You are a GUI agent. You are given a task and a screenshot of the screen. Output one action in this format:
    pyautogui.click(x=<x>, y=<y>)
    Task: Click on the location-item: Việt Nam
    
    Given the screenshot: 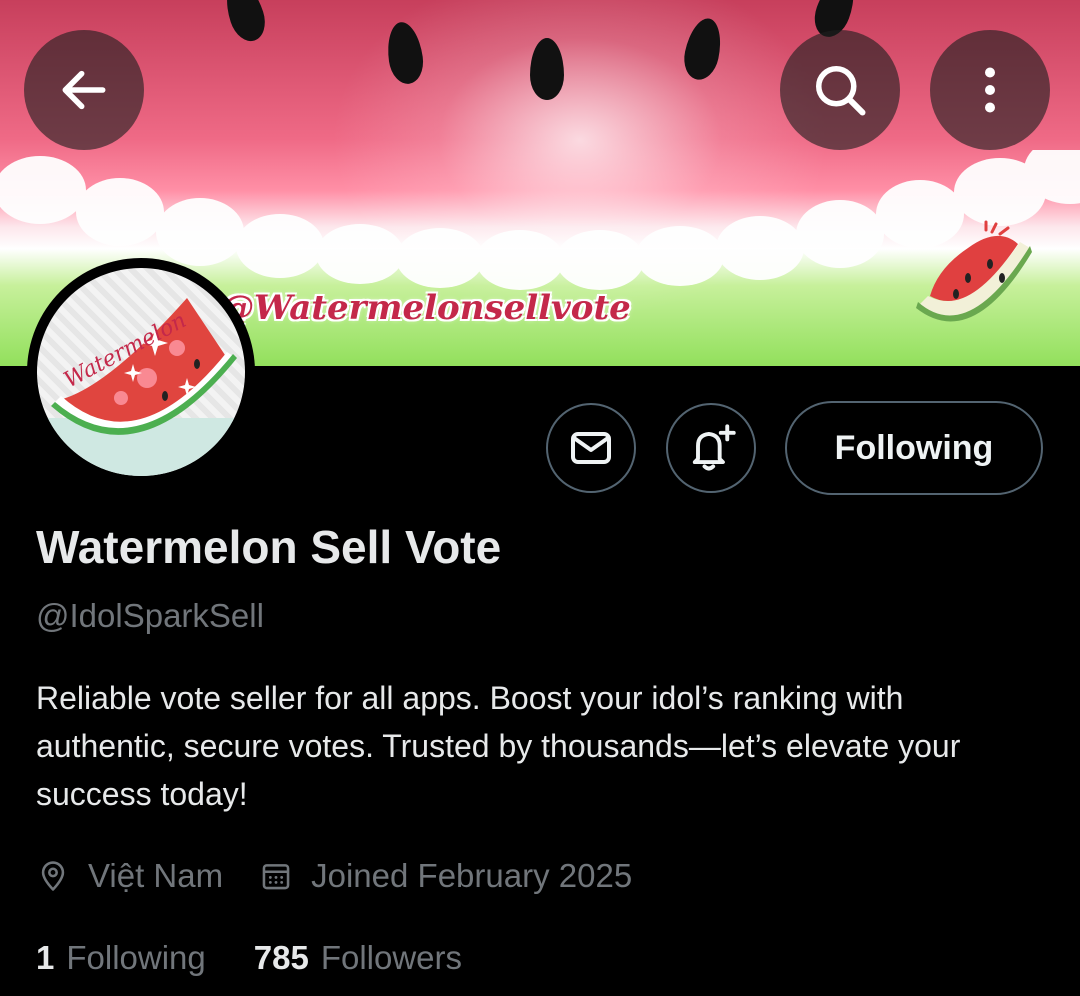 What is the action you would take?
    pyautogui.click(x=129, y=876)
    